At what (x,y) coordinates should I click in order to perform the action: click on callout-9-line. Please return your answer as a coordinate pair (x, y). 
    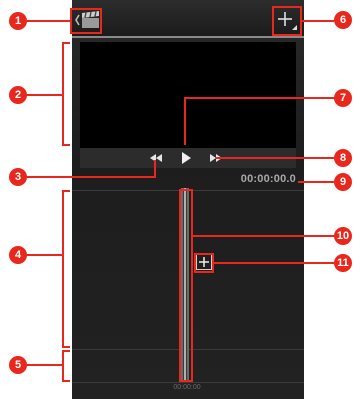
    Looking at the image, I should click on (316, 182).